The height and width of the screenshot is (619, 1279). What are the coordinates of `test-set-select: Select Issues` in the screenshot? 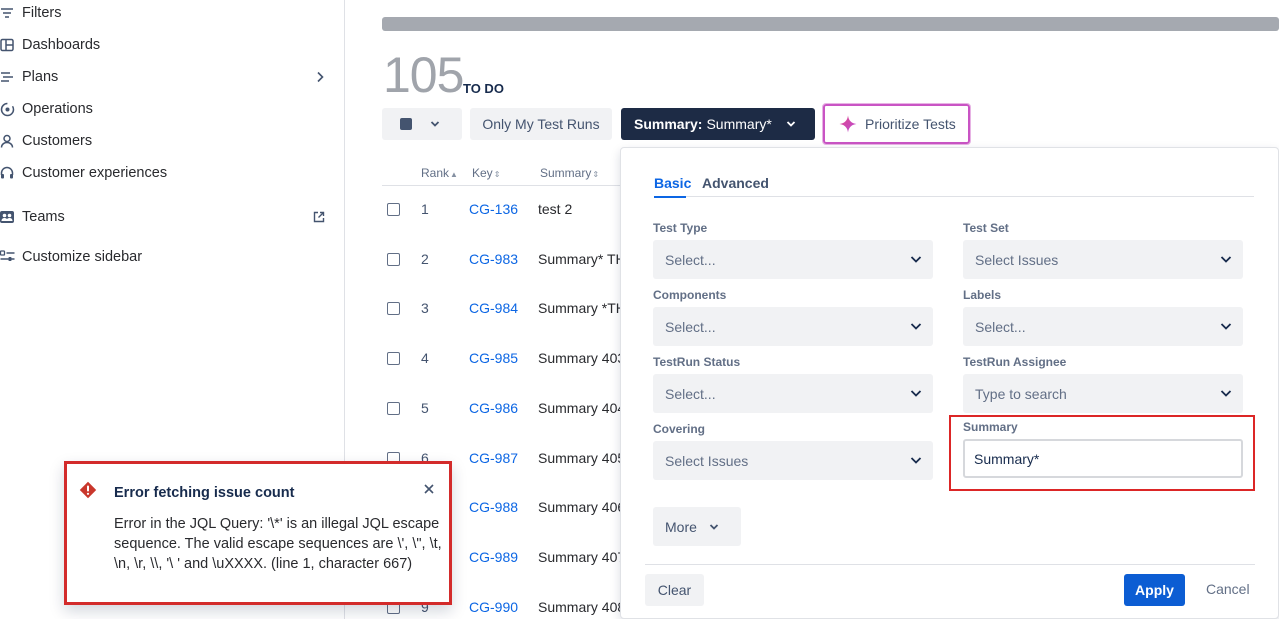 It's located at (1103, 259).